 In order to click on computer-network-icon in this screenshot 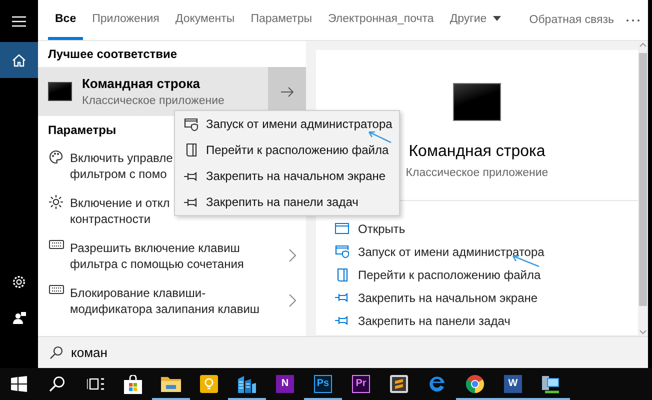, I will do `click(551, 384)`.